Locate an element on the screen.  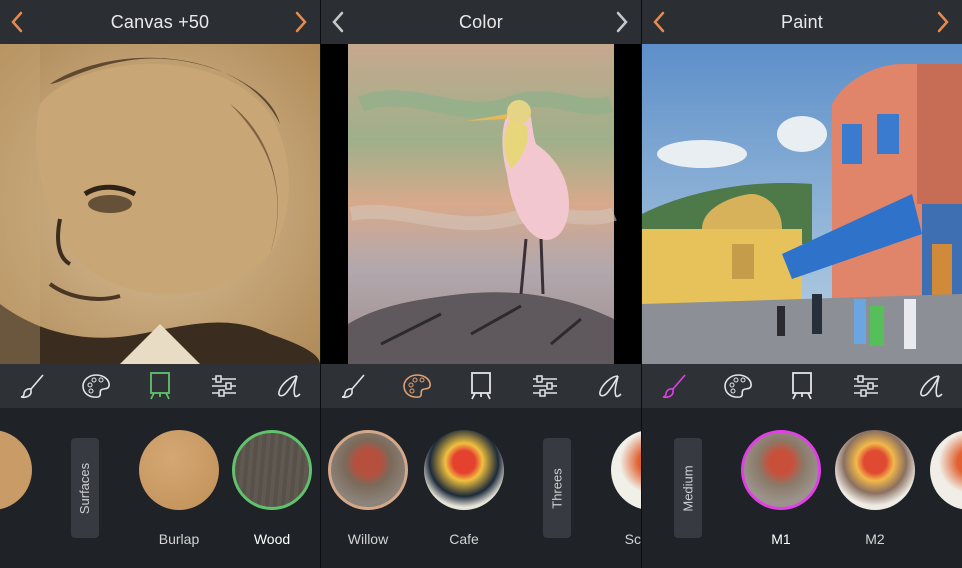
cafe-label: Cafe is located at coordinates (464, 539).